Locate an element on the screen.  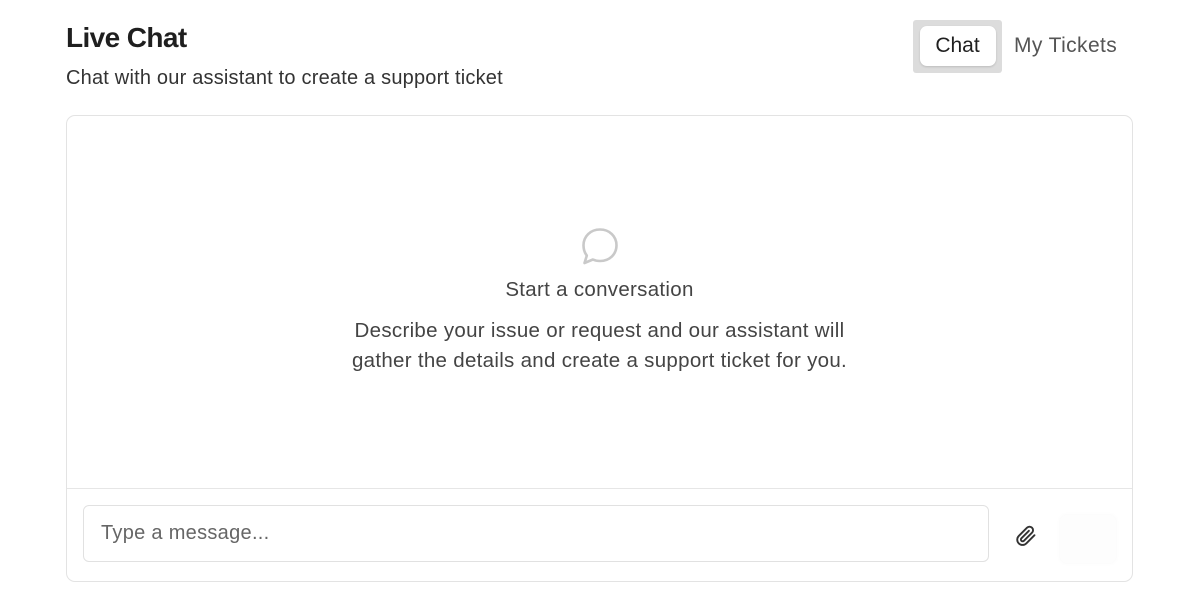
tab-my-tickets: My Tickets is located at coordinates (1065, 46).